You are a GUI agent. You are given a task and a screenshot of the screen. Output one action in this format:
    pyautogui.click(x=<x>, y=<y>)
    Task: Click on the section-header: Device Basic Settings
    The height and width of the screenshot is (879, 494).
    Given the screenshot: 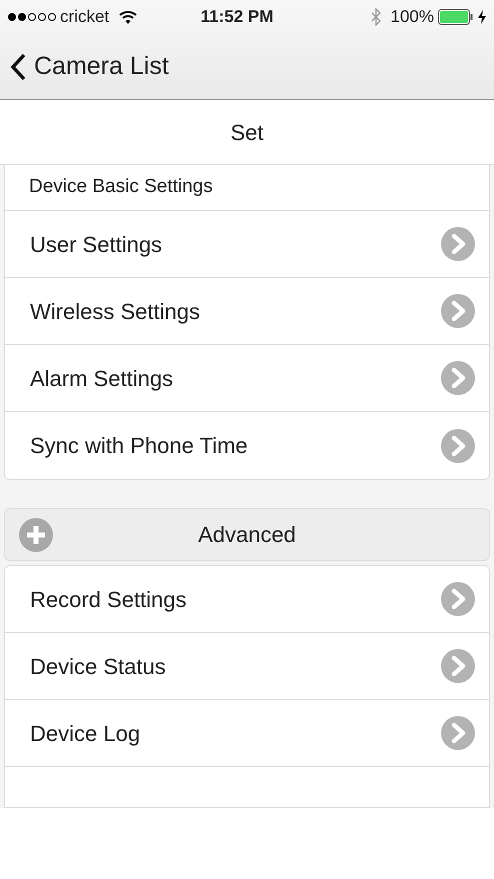 What is the action you would take?
    pyautogui.click(x=247, y=188)
    